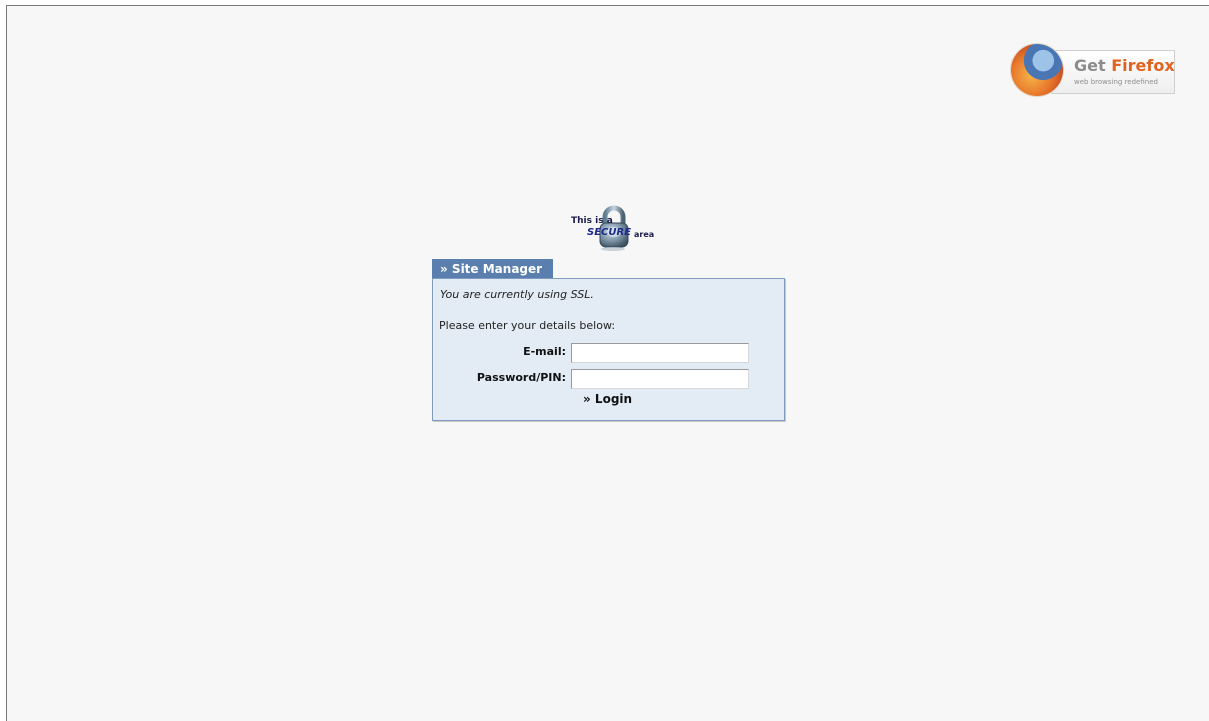 The image size is (1209, 721). I want to click on secure-badge-secure-word: SECURE, so click(609, 232).